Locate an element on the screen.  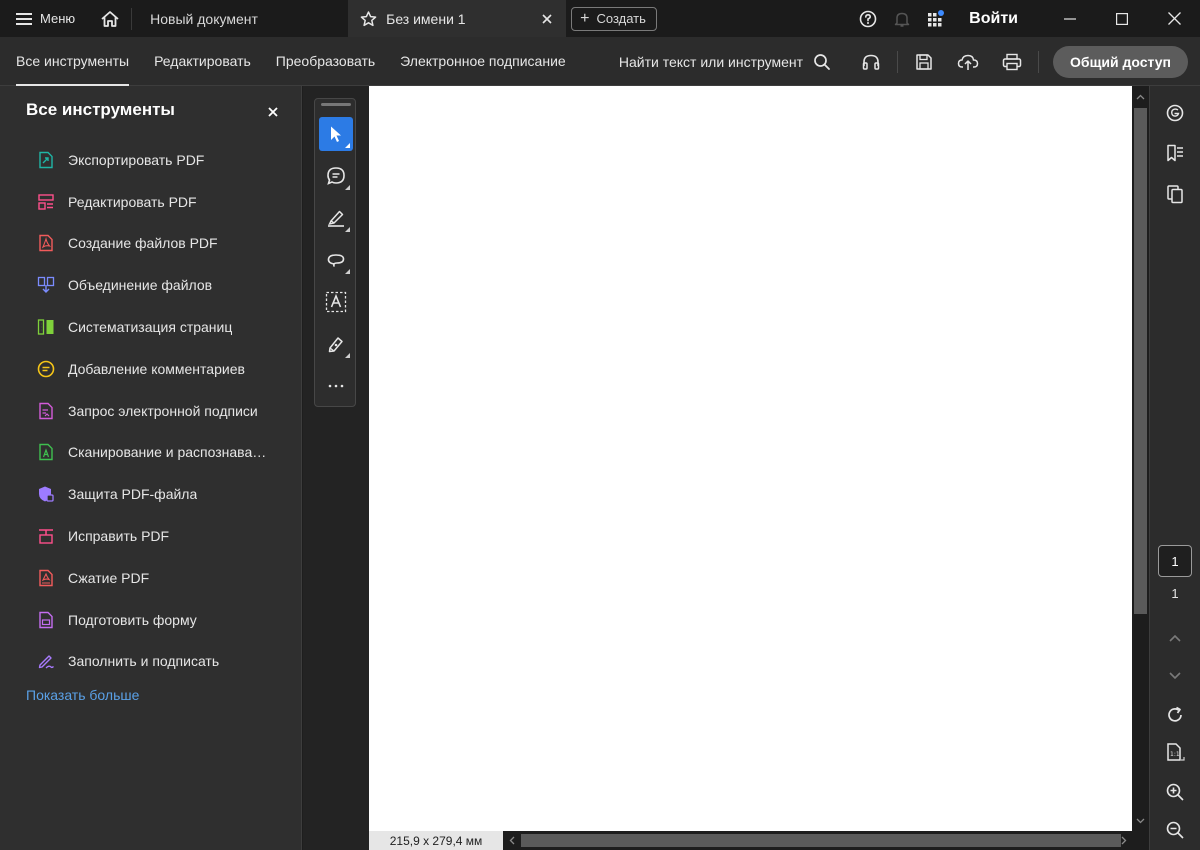
tab-e-sign: Электронное подписание is located at coordinates (483, 61).